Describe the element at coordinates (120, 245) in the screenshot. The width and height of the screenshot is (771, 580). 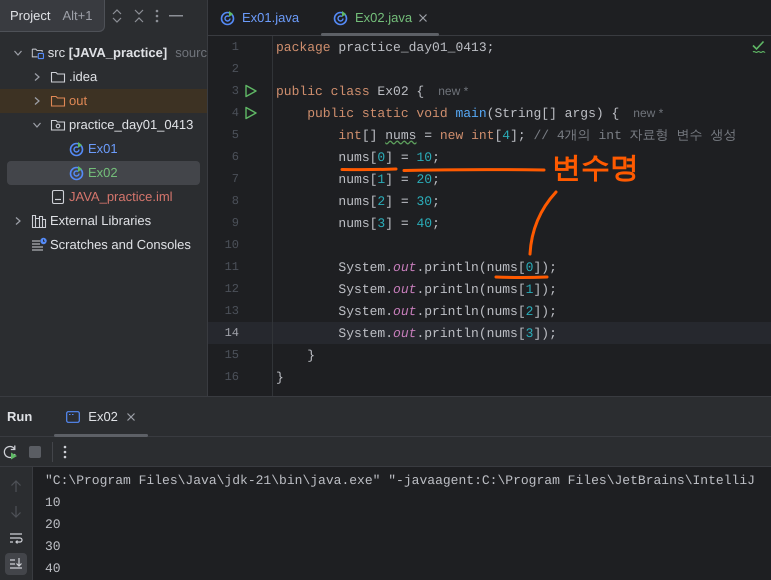
I see `tree-item-label: Scratches and Consoles` at that location.